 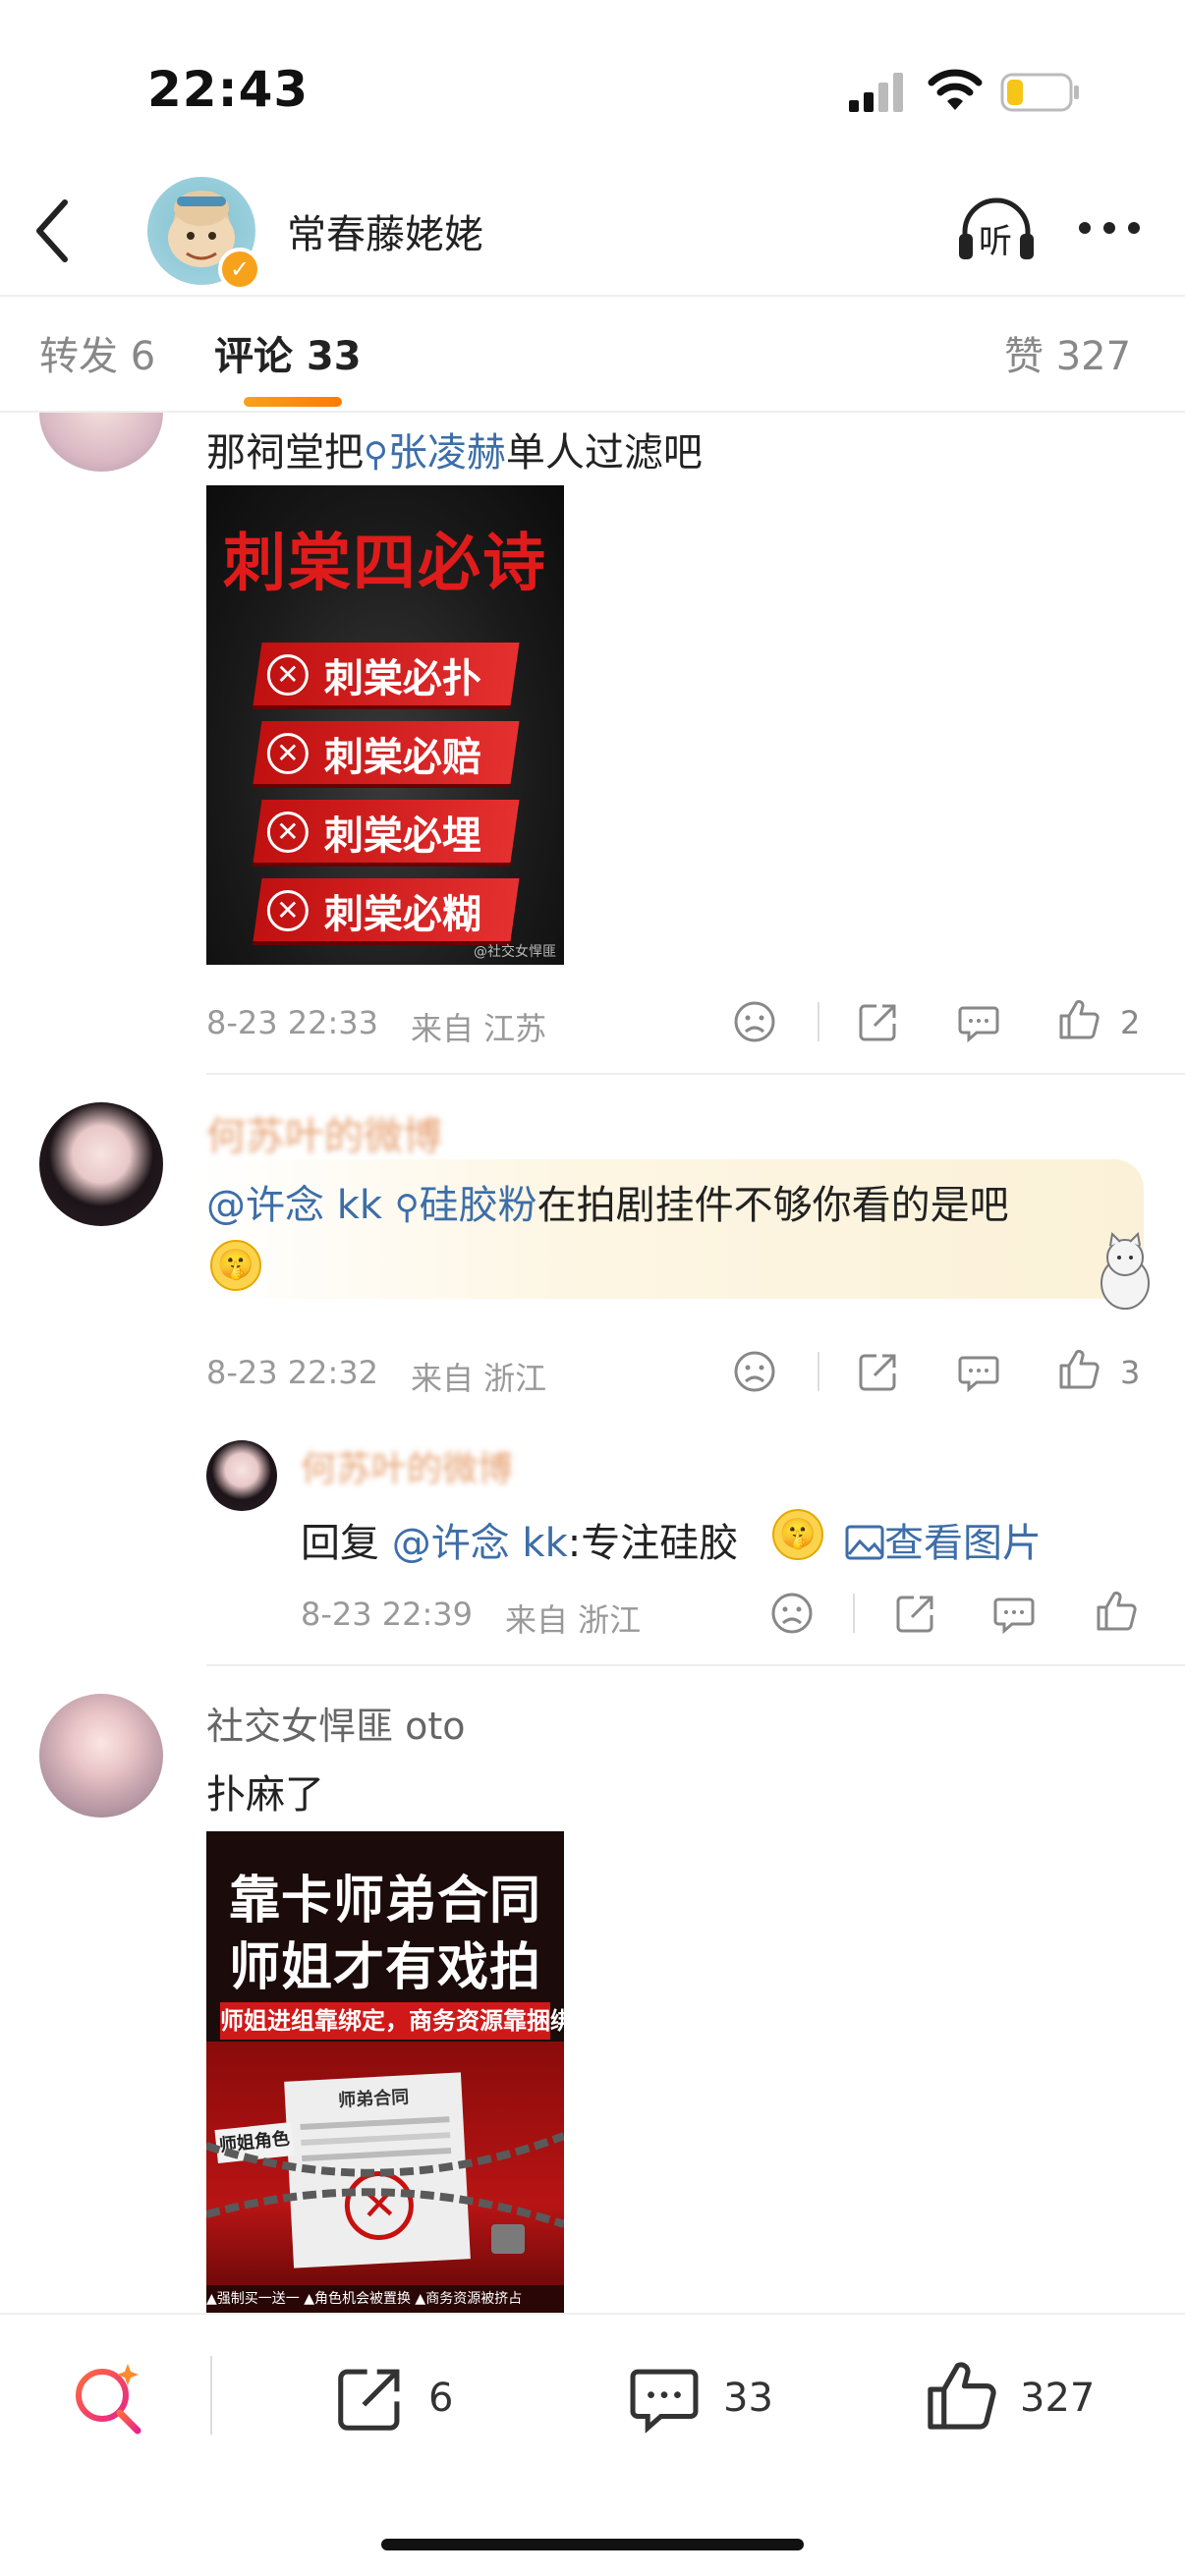 I want to click on like-count: 327, so click(x=1058, y=2398).